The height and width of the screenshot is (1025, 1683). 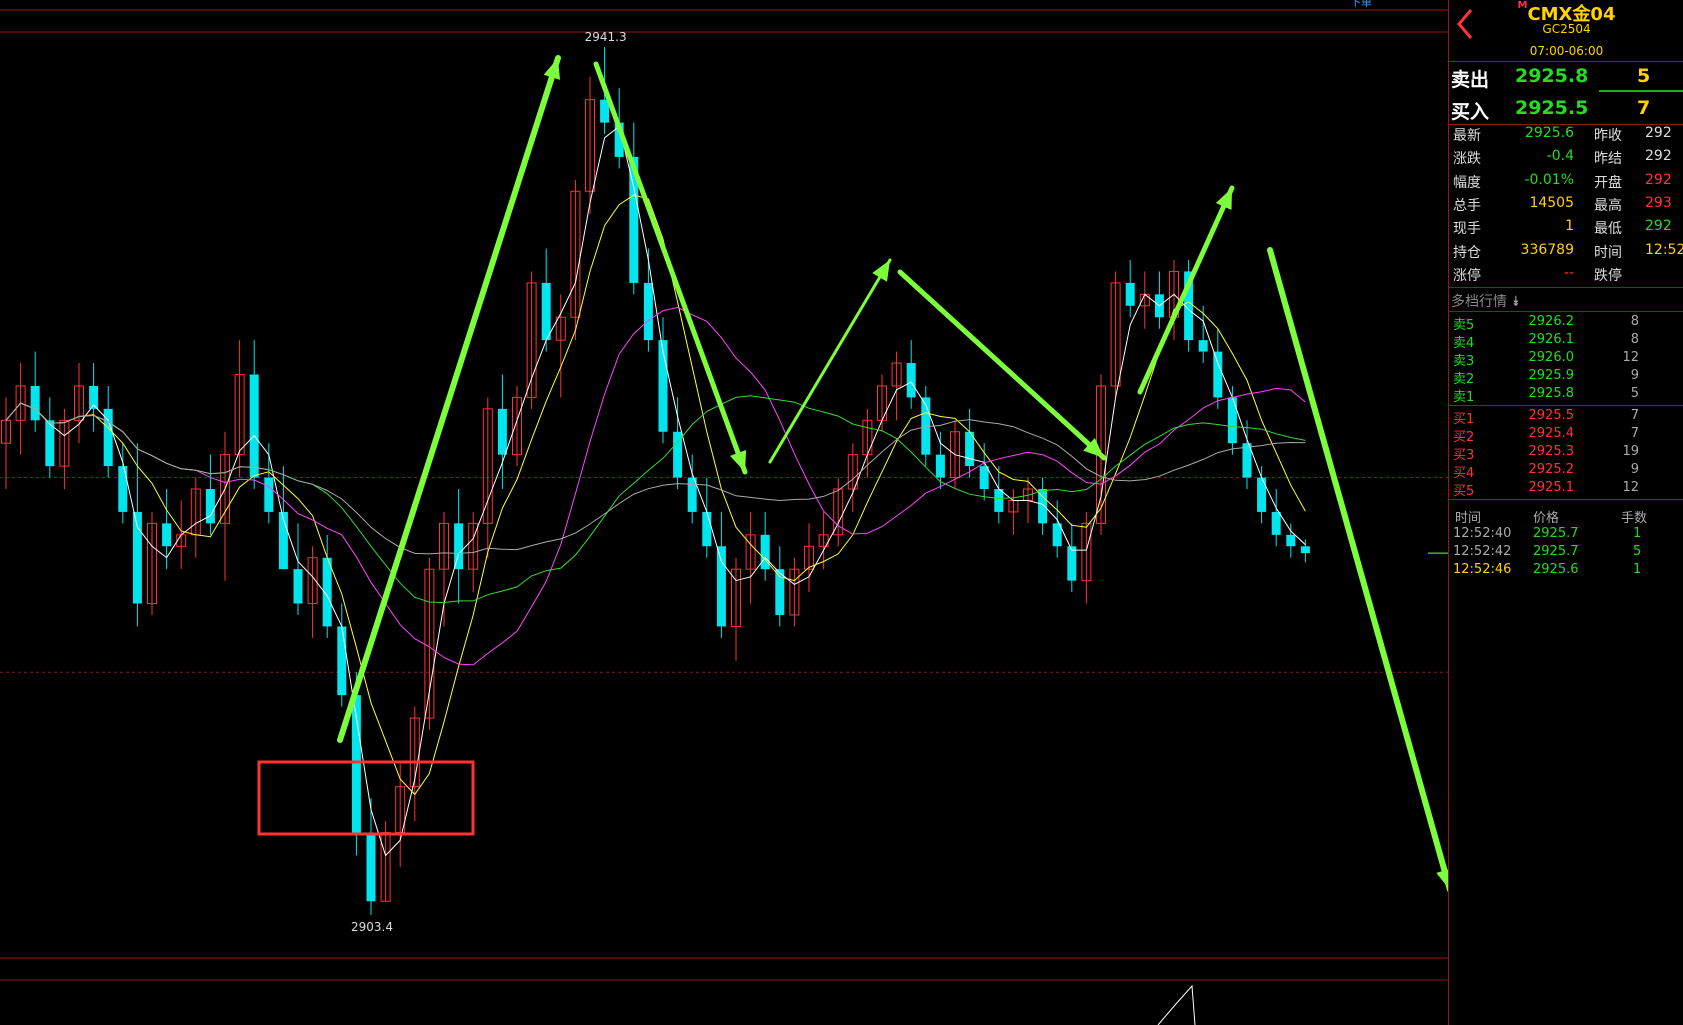 I want to click on level-label: 买1, so click(x=1464, y=419).